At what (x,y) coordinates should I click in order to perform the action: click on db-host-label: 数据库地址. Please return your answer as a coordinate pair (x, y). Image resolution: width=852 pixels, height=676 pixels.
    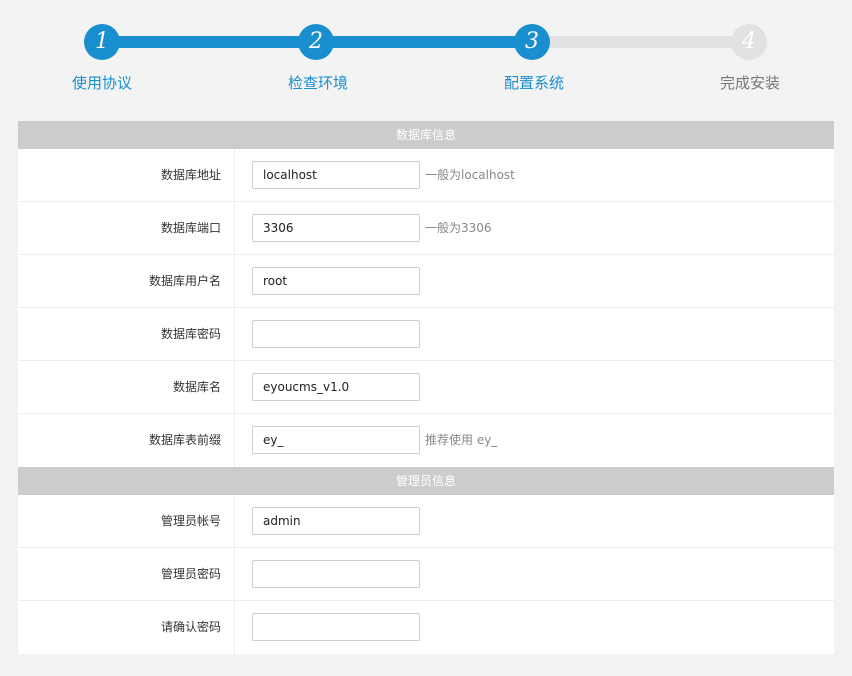
    Looking at the image, I should click on (126, 175).